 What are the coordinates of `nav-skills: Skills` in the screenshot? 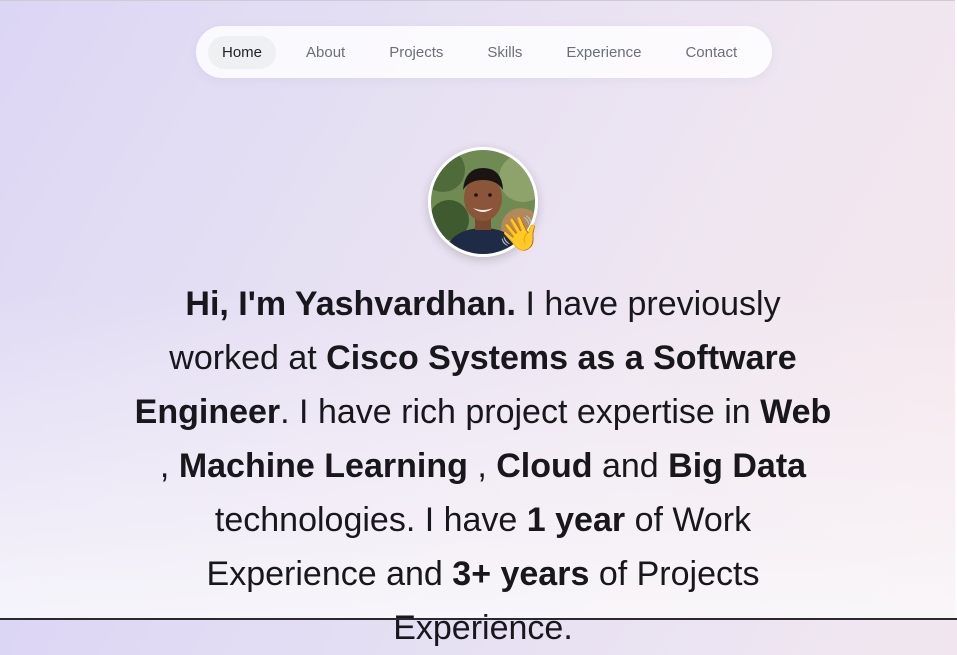 It's located at (504, 52).